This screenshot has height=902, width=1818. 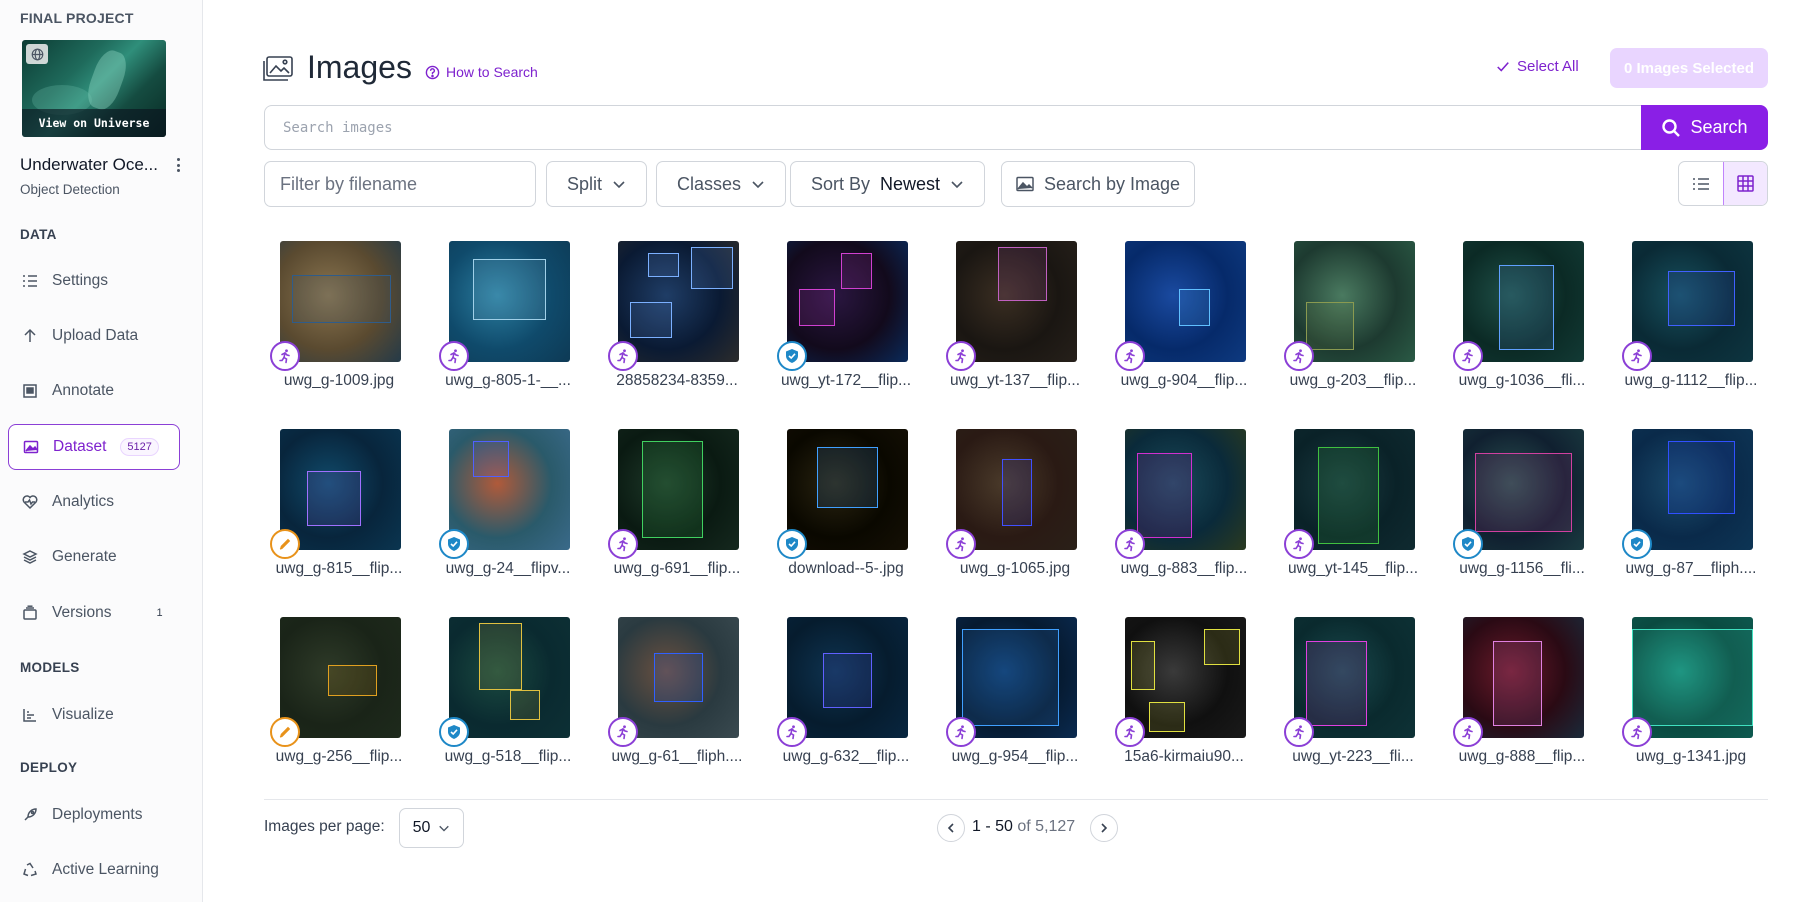 I want to click on project-thumbnail: View on Universe, so click(x=94, y=88).